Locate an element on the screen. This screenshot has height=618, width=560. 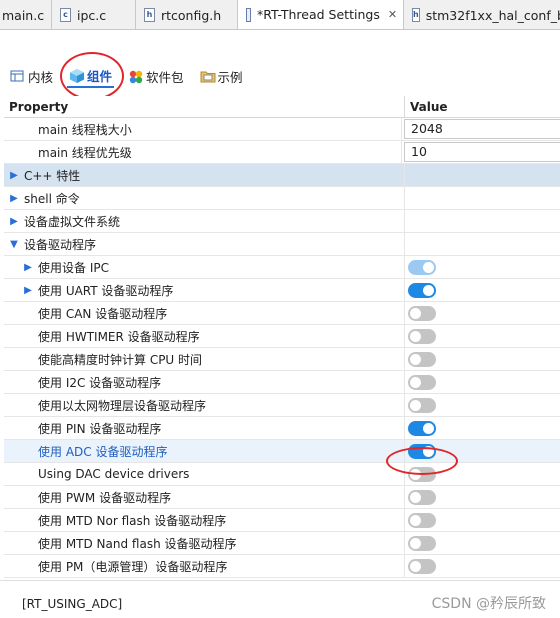
editor-tab-2: h rtconfig.h is located at coordinates (187, 14).